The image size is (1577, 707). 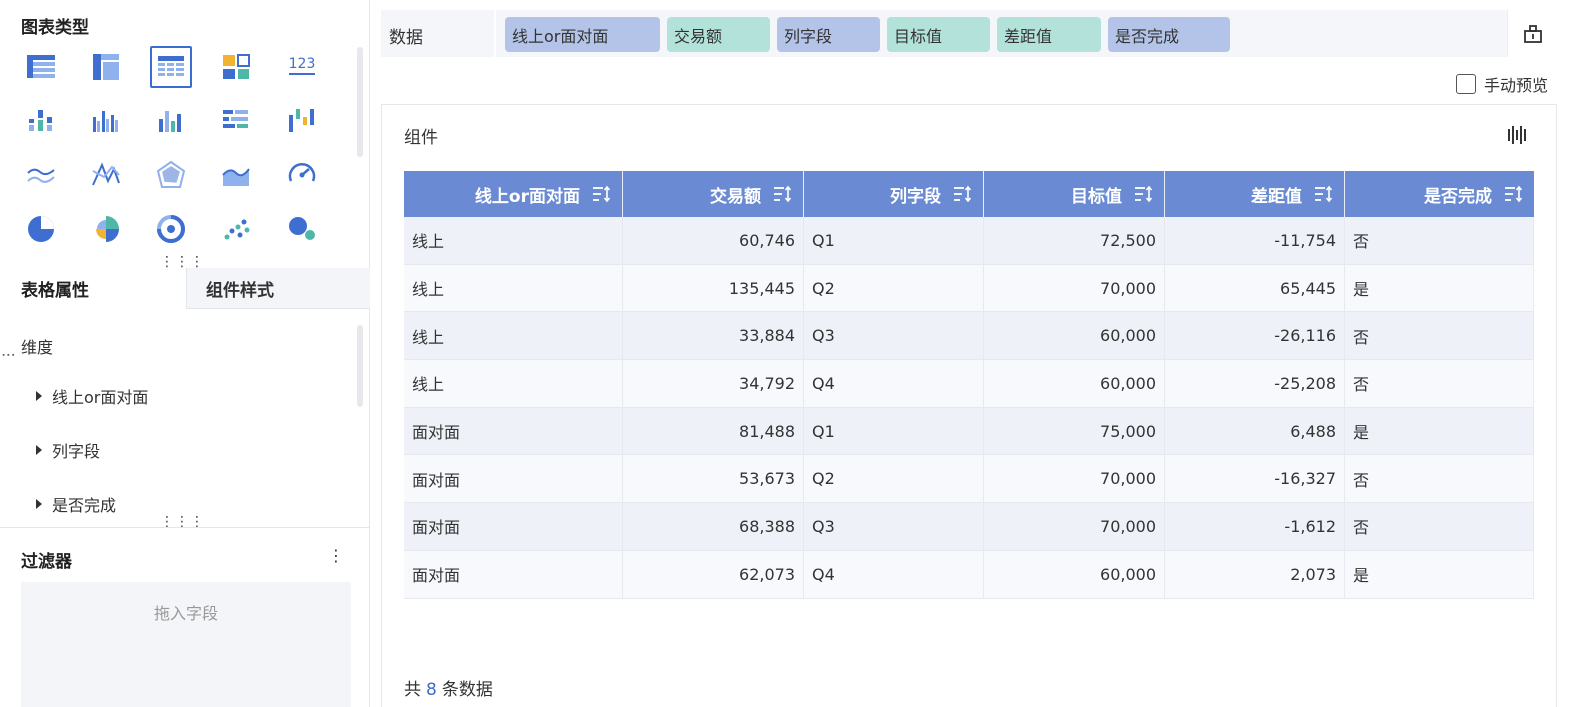 What do you see at coordinates (46, 562) in the screenshot?
I see `filter-title: 过滤器` at bounding box center [46, 562].